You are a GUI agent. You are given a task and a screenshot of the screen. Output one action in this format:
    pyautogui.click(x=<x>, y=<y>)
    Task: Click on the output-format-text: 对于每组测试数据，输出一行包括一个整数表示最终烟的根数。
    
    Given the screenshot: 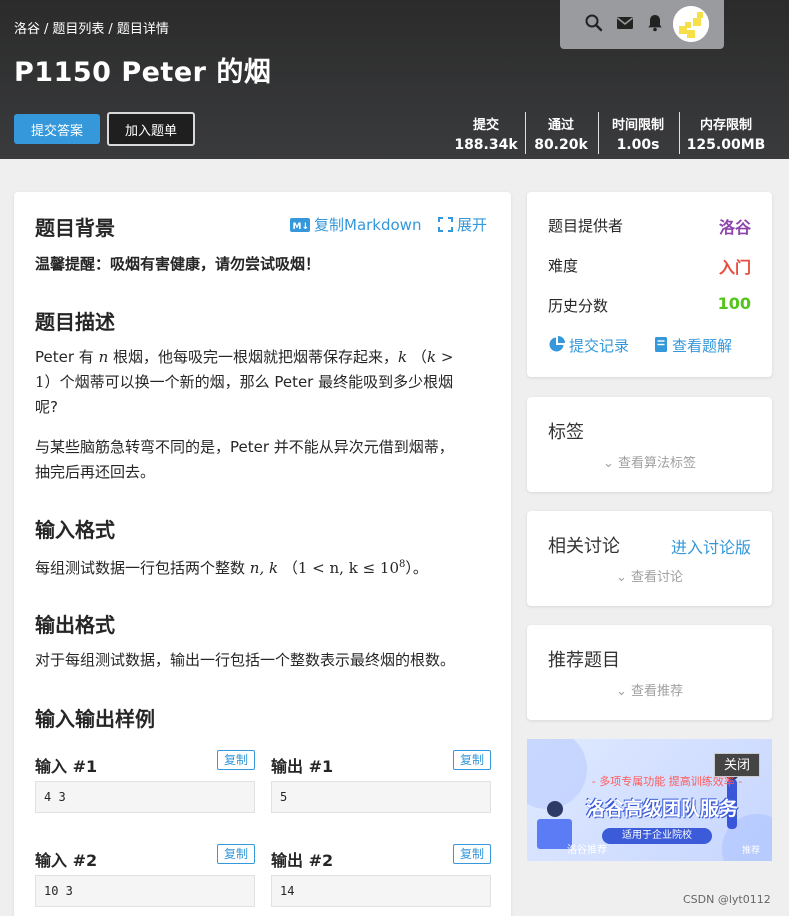 What is the action you would take?
    pyautogui.click(x=245, y=660)
    